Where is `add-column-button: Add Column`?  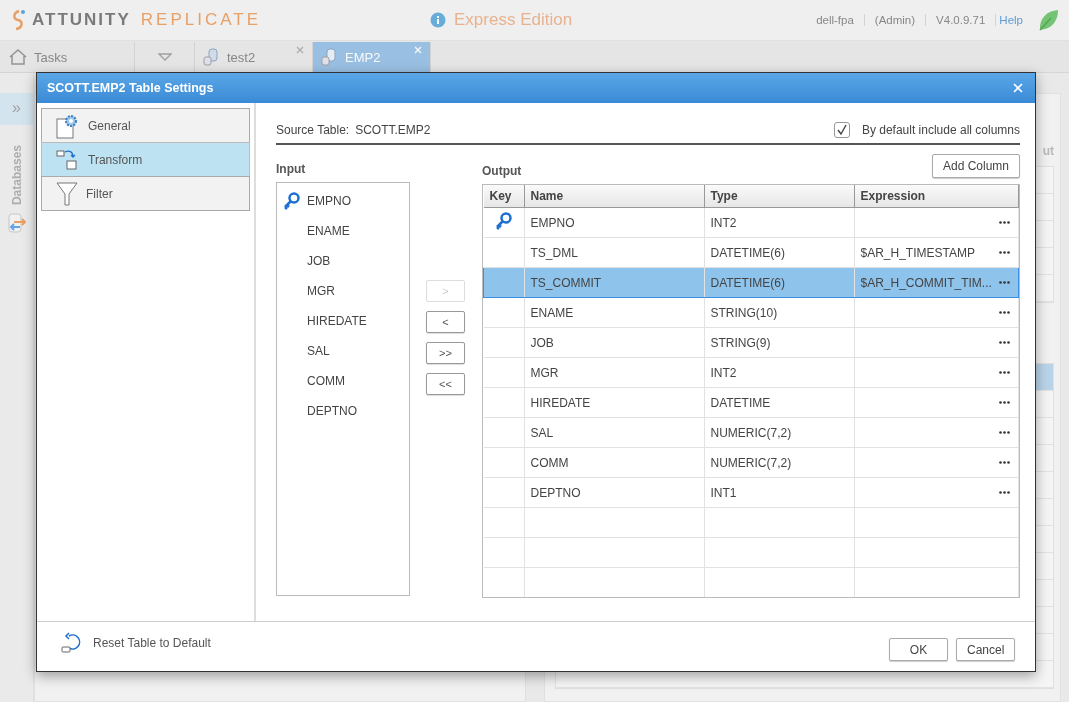 add-column-button: Add Column is located at coordinates (975, 166).